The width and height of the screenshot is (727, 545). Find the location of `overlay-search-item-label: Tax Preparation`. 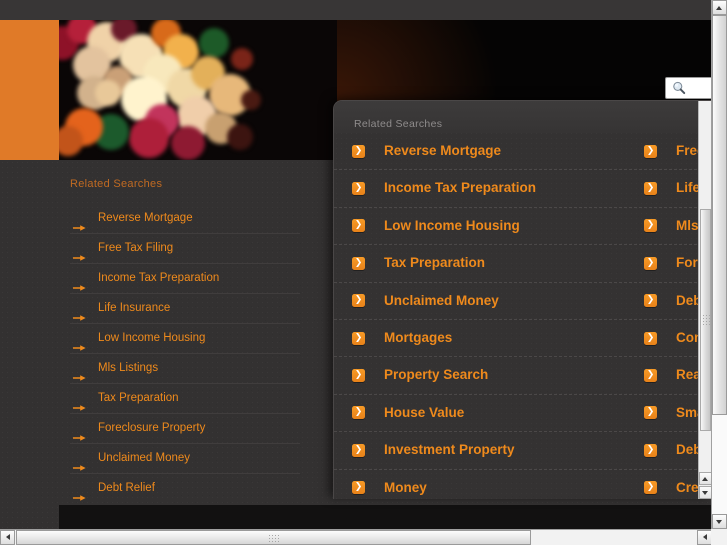

overlay-search-item-label: Tax Preparation is located at coordinates (435, 263).